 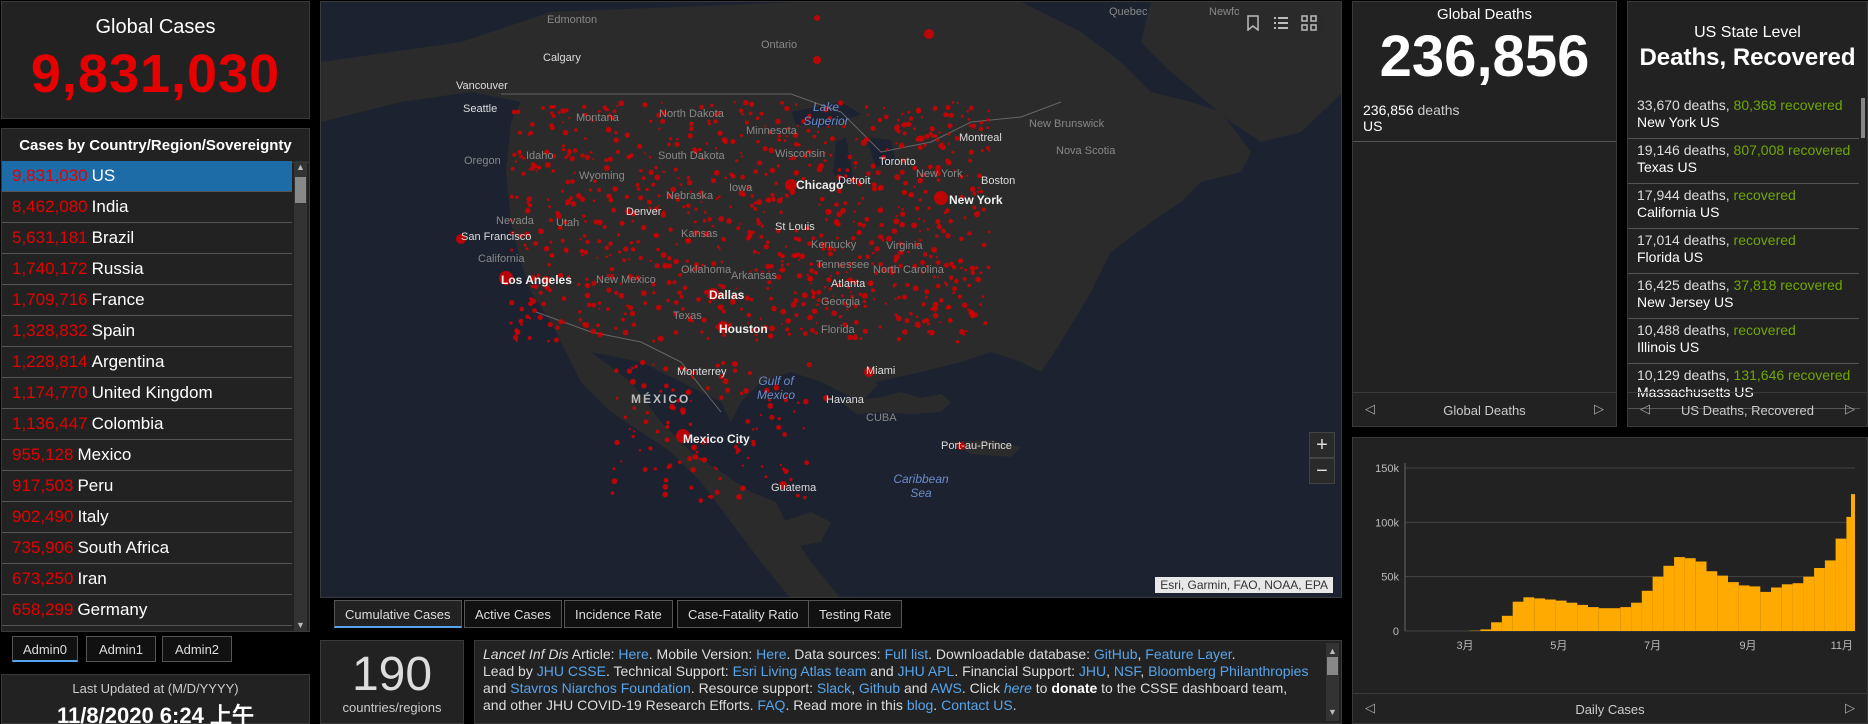 What do you see at coordinates (300, 625) in the screenshot?
I see `scroll-down-icon: ▼` at bounding box center [300, 625].